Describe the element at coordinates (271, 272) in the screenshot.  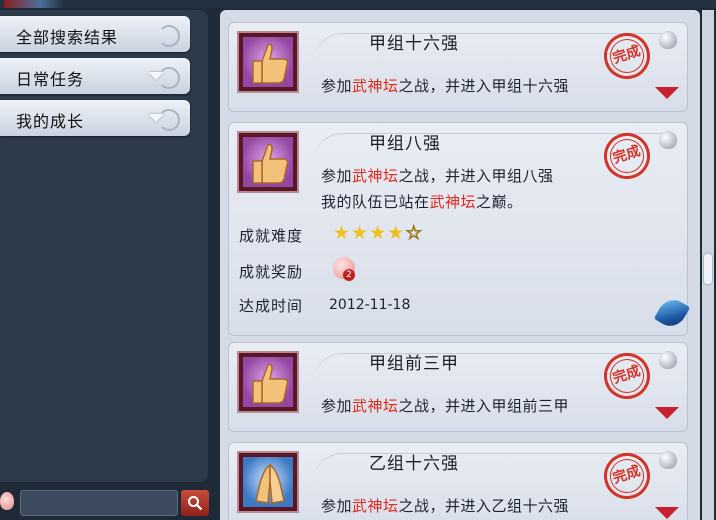
I see `reward-label: 成就奖励` at that location.